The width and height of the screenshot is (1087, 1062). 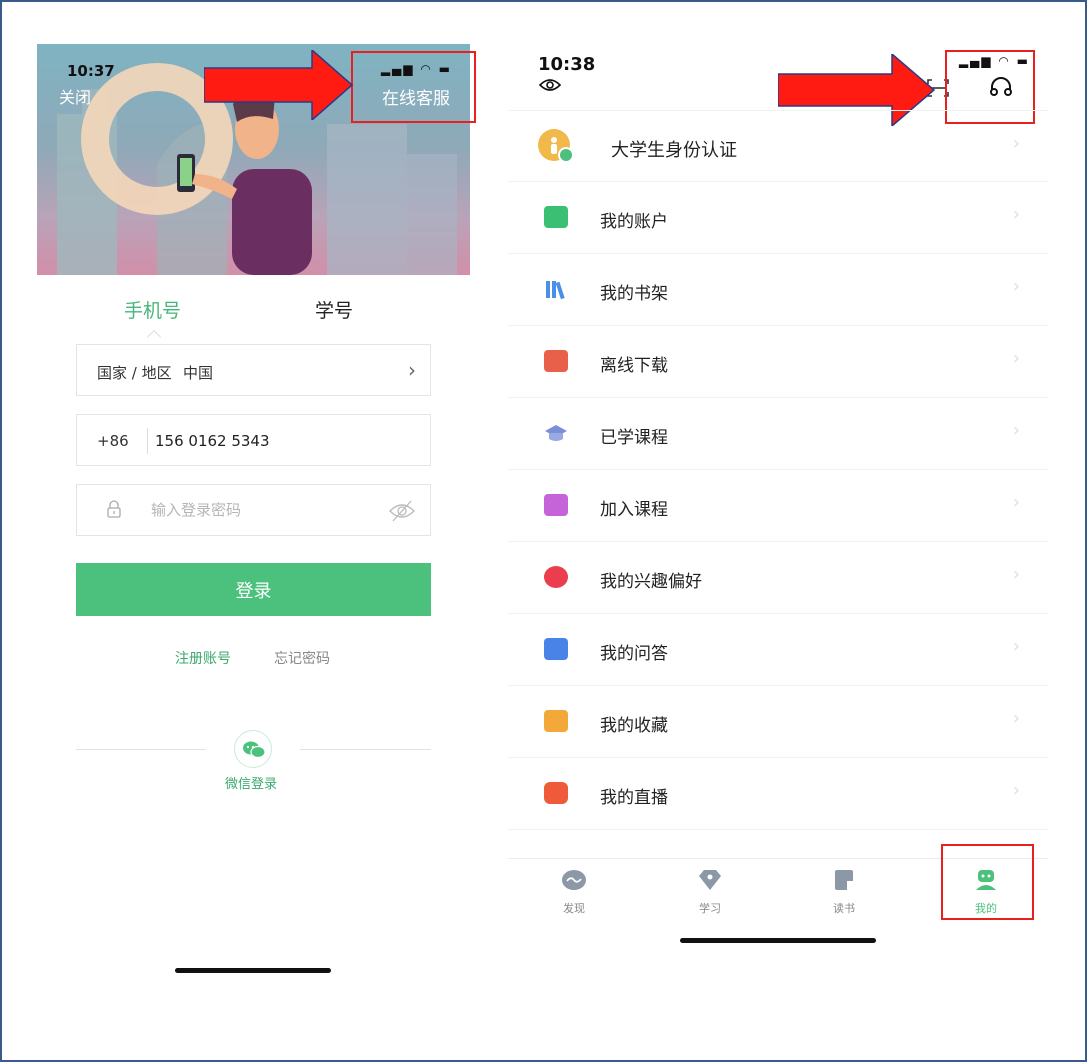 What do you see at coordinates (634, 366) in the screenshot?
I see `menu-item-label: 离线下载` at bounding box center [634, 366].